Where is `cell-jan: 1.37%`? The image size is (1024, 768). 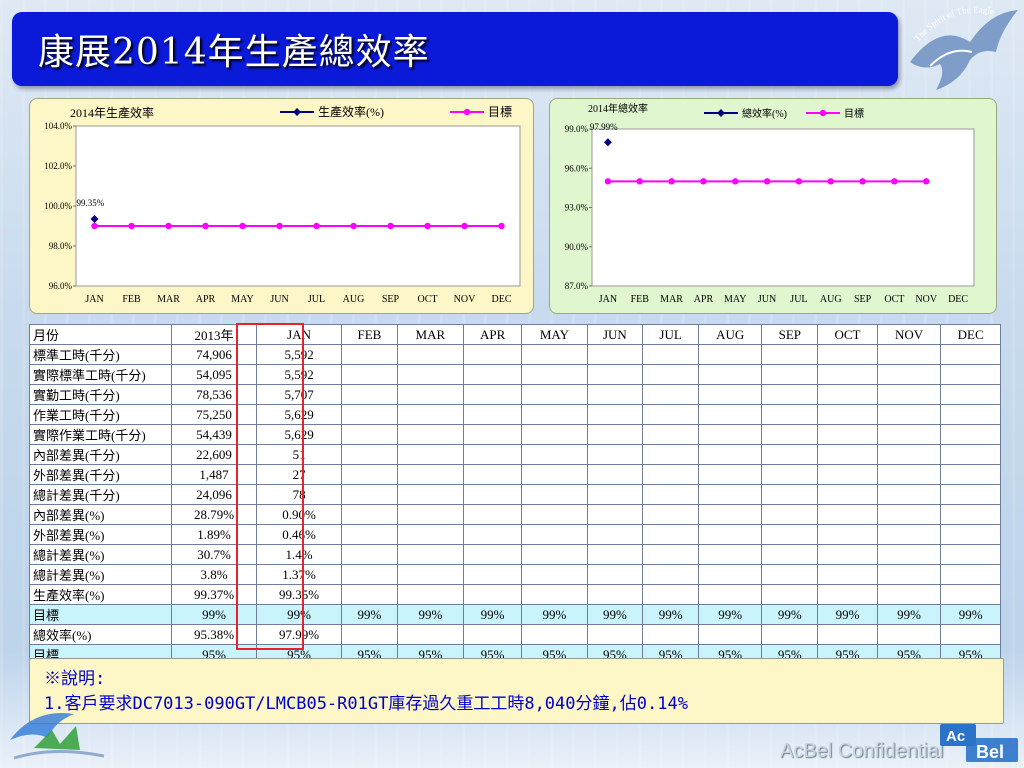 cell-jan: 1.37% is located at coordinates (299, 574).